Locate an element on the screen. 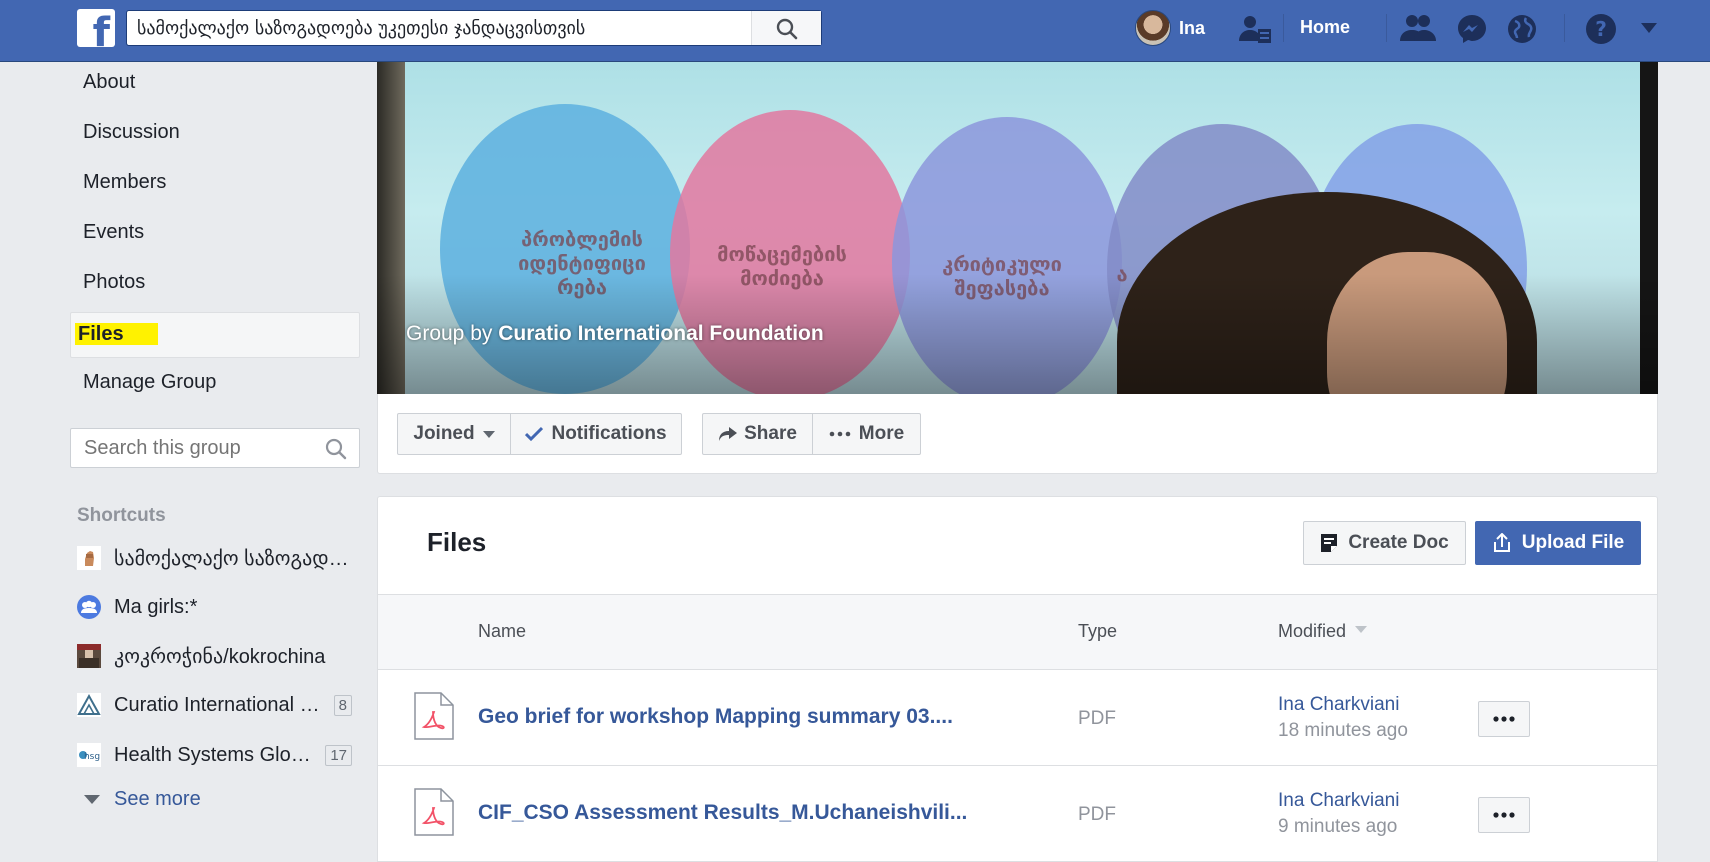 The width and height of the screenshot is (1710, 862). nav-item-photos: Photos is located at coordinates (215, 287).